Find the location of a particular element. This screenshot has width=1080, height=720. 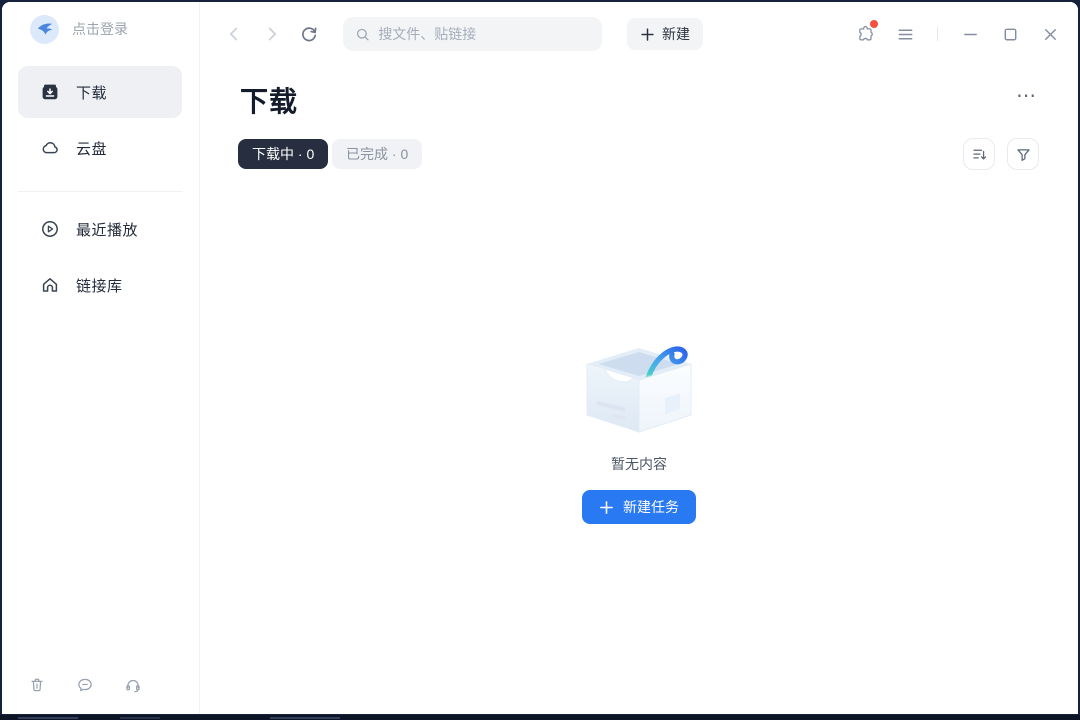

filter-button is located at coordinates (1023, 154).